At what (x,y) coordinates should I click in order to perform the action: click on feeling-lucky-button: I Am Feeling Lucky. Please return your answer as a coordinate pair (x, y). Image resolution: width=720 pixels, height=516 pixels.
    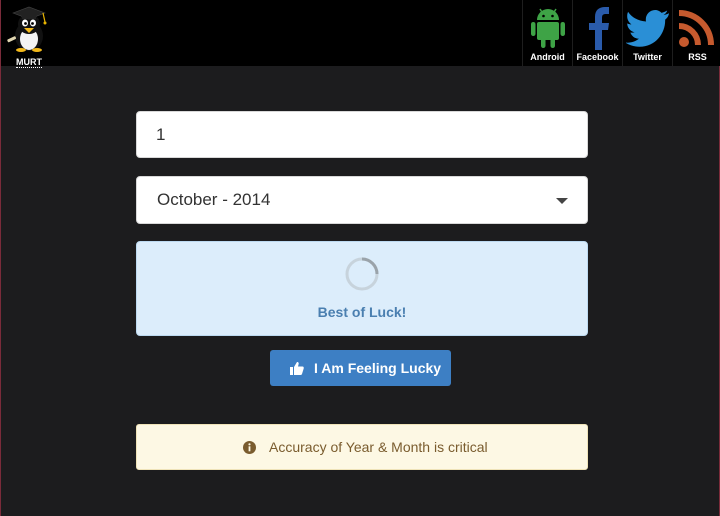
    Looking at the image, I should click on (360, 368).